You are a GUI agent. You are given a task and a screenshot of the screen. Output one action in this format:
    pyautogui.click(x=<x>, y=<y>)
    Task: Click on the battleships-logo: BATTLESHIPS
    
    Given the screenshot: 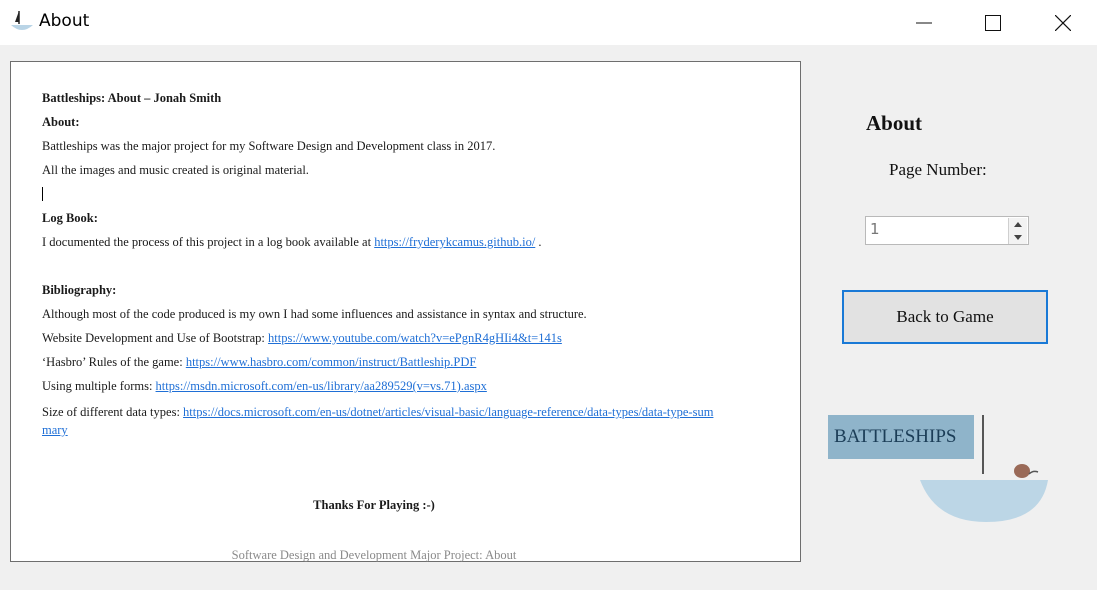 What is the action you would take?
    pyautogui.click(x=938, y=468)
    